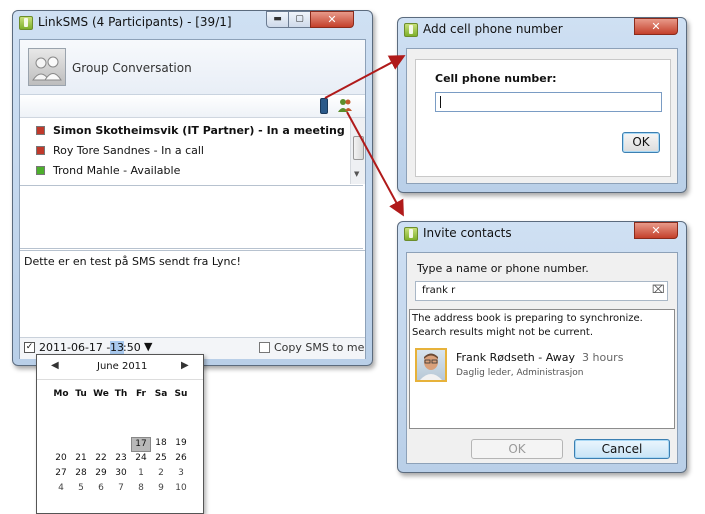 The height and width of the screenshot is (514, 705). I want to click on add-cell-close-button: ✕, so click(656, 26).